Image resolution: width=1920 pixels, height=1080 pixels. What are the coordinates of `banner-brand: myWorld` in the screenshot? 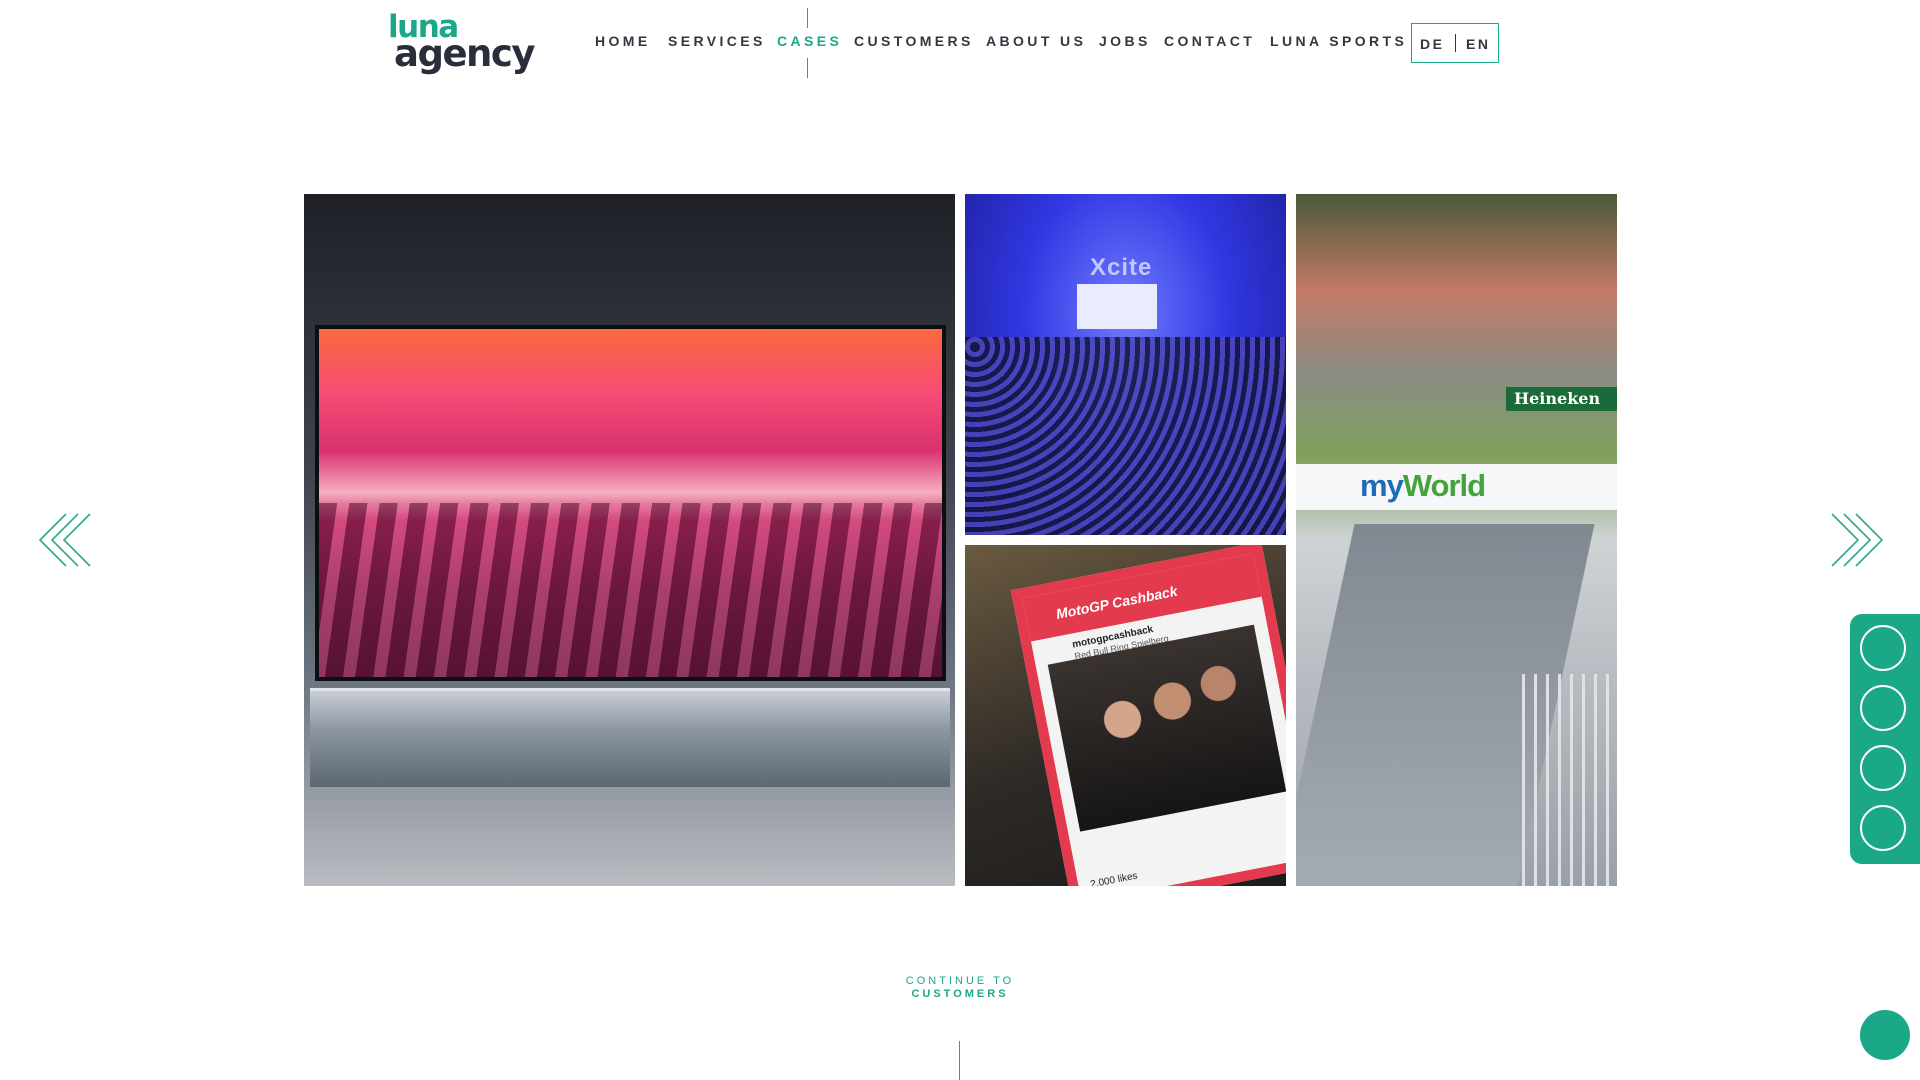 It's located at (1423, 486).